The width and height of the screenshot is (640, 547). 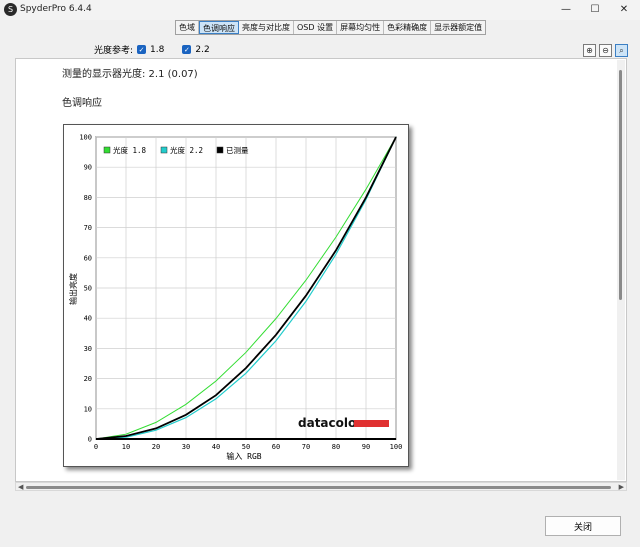 What do you see at coordinates (219, 27) in the screenshot?
I see `tab-tone-response: 色调响应` at bounding box center [219, 27].